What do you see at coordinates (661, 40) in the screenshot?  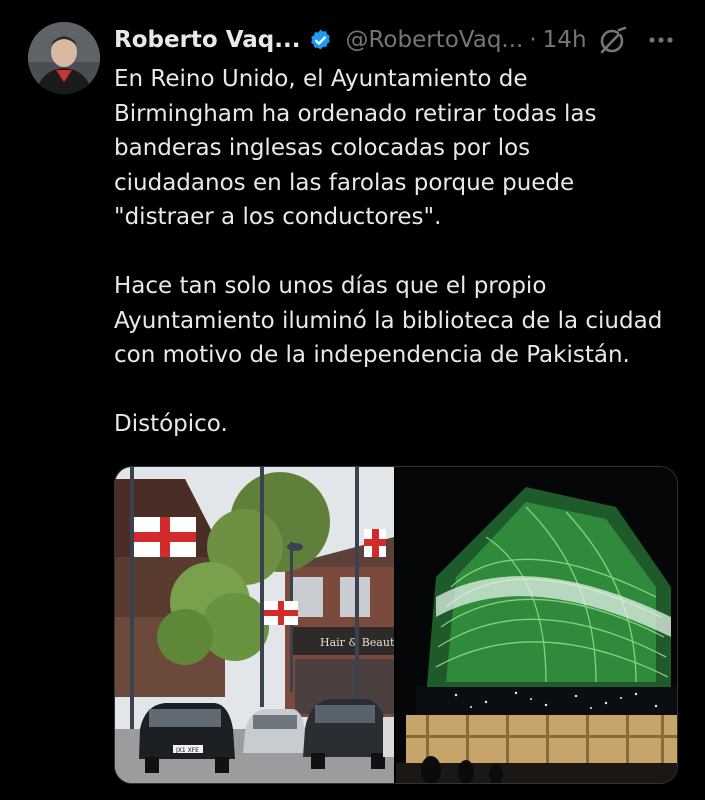 I see `more-options-icon` at bounding box center [661, 40].